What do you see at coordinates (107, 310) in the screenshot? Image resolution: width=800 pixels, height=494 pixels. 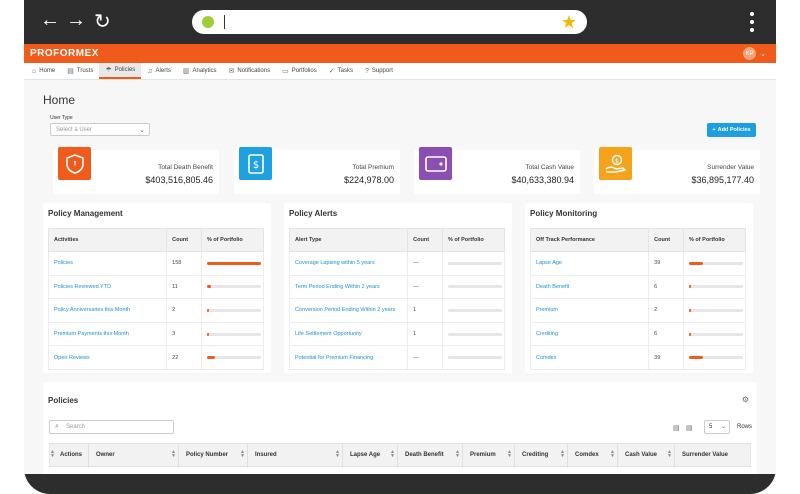 I see `row-link: Policy Anniversaries this Month` at bounding box center [107, 310].